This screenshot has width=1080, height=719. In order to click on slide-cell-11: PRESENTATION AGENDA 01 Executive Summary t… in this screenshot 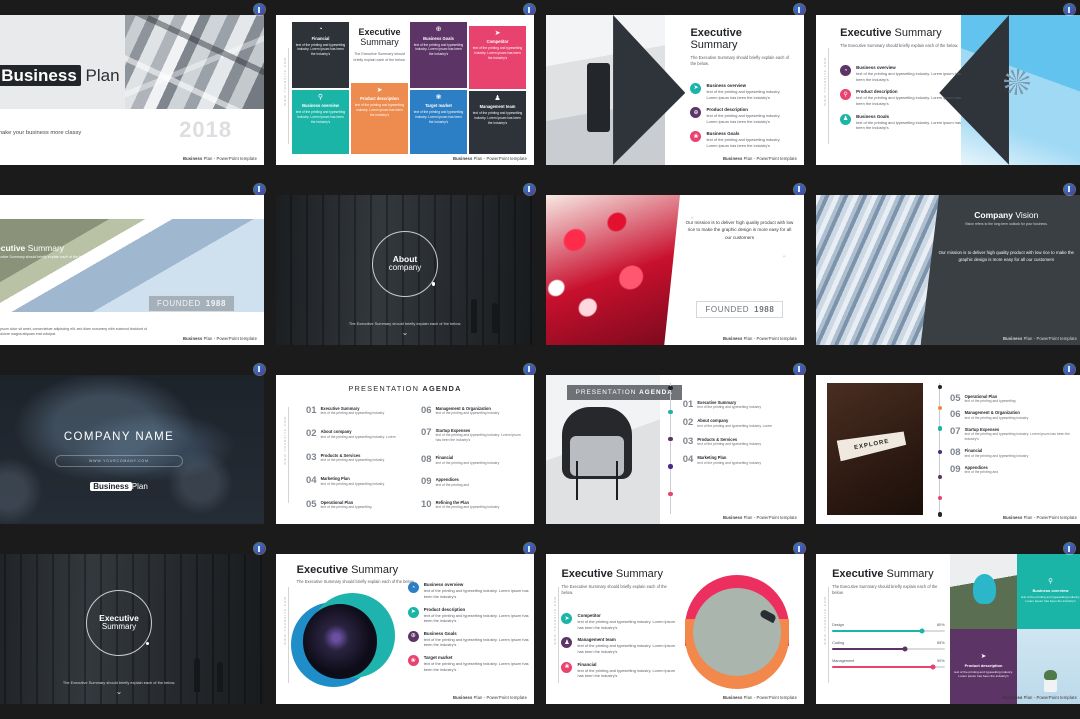, I will do `click(675, 450)`.